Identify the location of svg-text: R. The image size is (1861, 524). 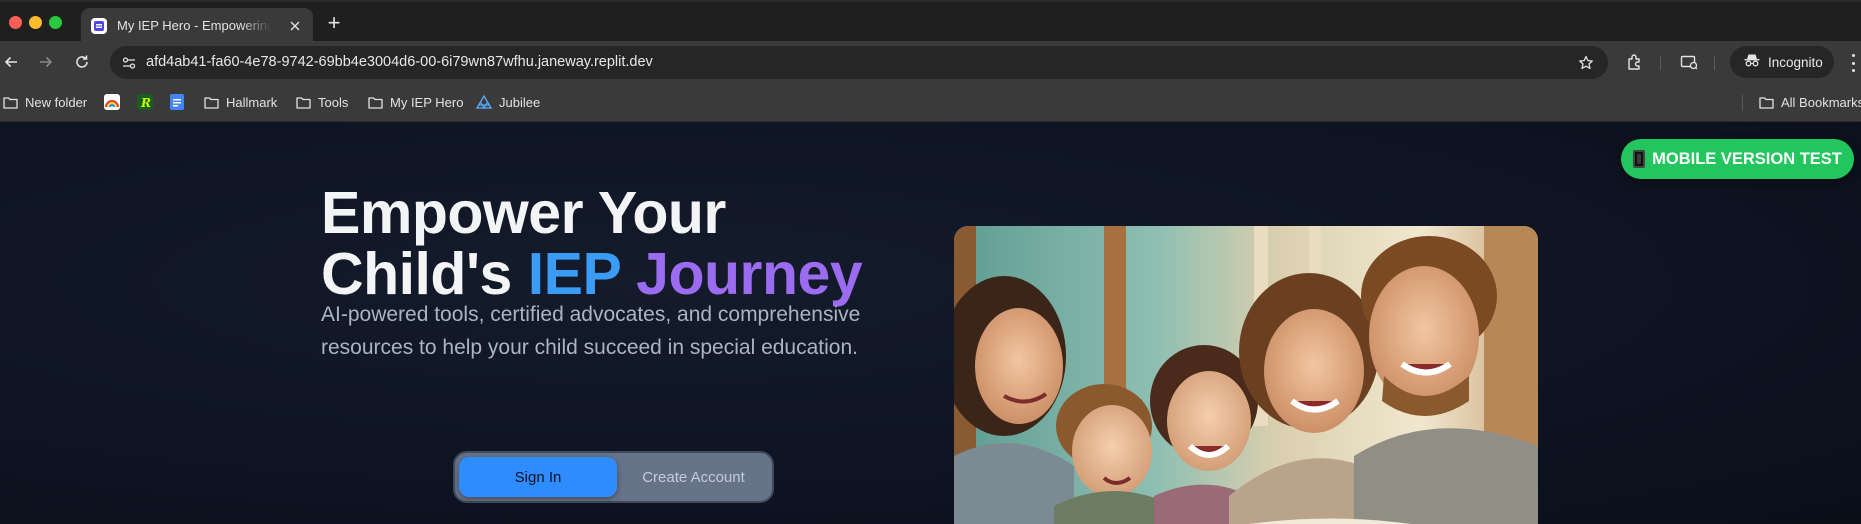
(145, 103).